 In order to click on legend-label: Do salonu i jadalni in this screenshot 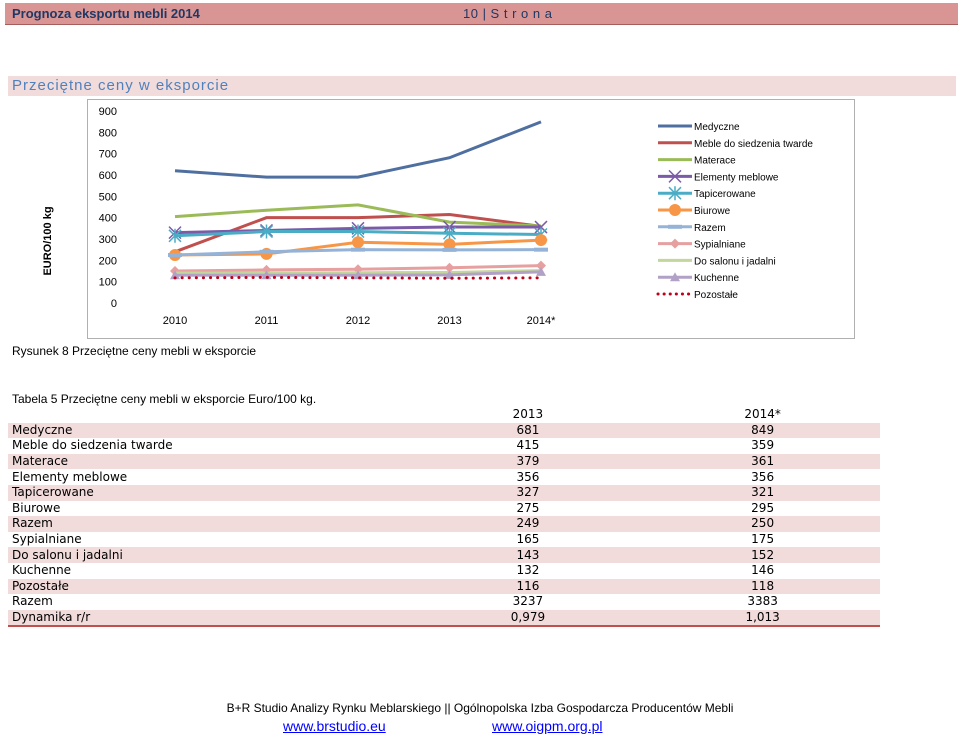, I will do `click(735, 261)`.